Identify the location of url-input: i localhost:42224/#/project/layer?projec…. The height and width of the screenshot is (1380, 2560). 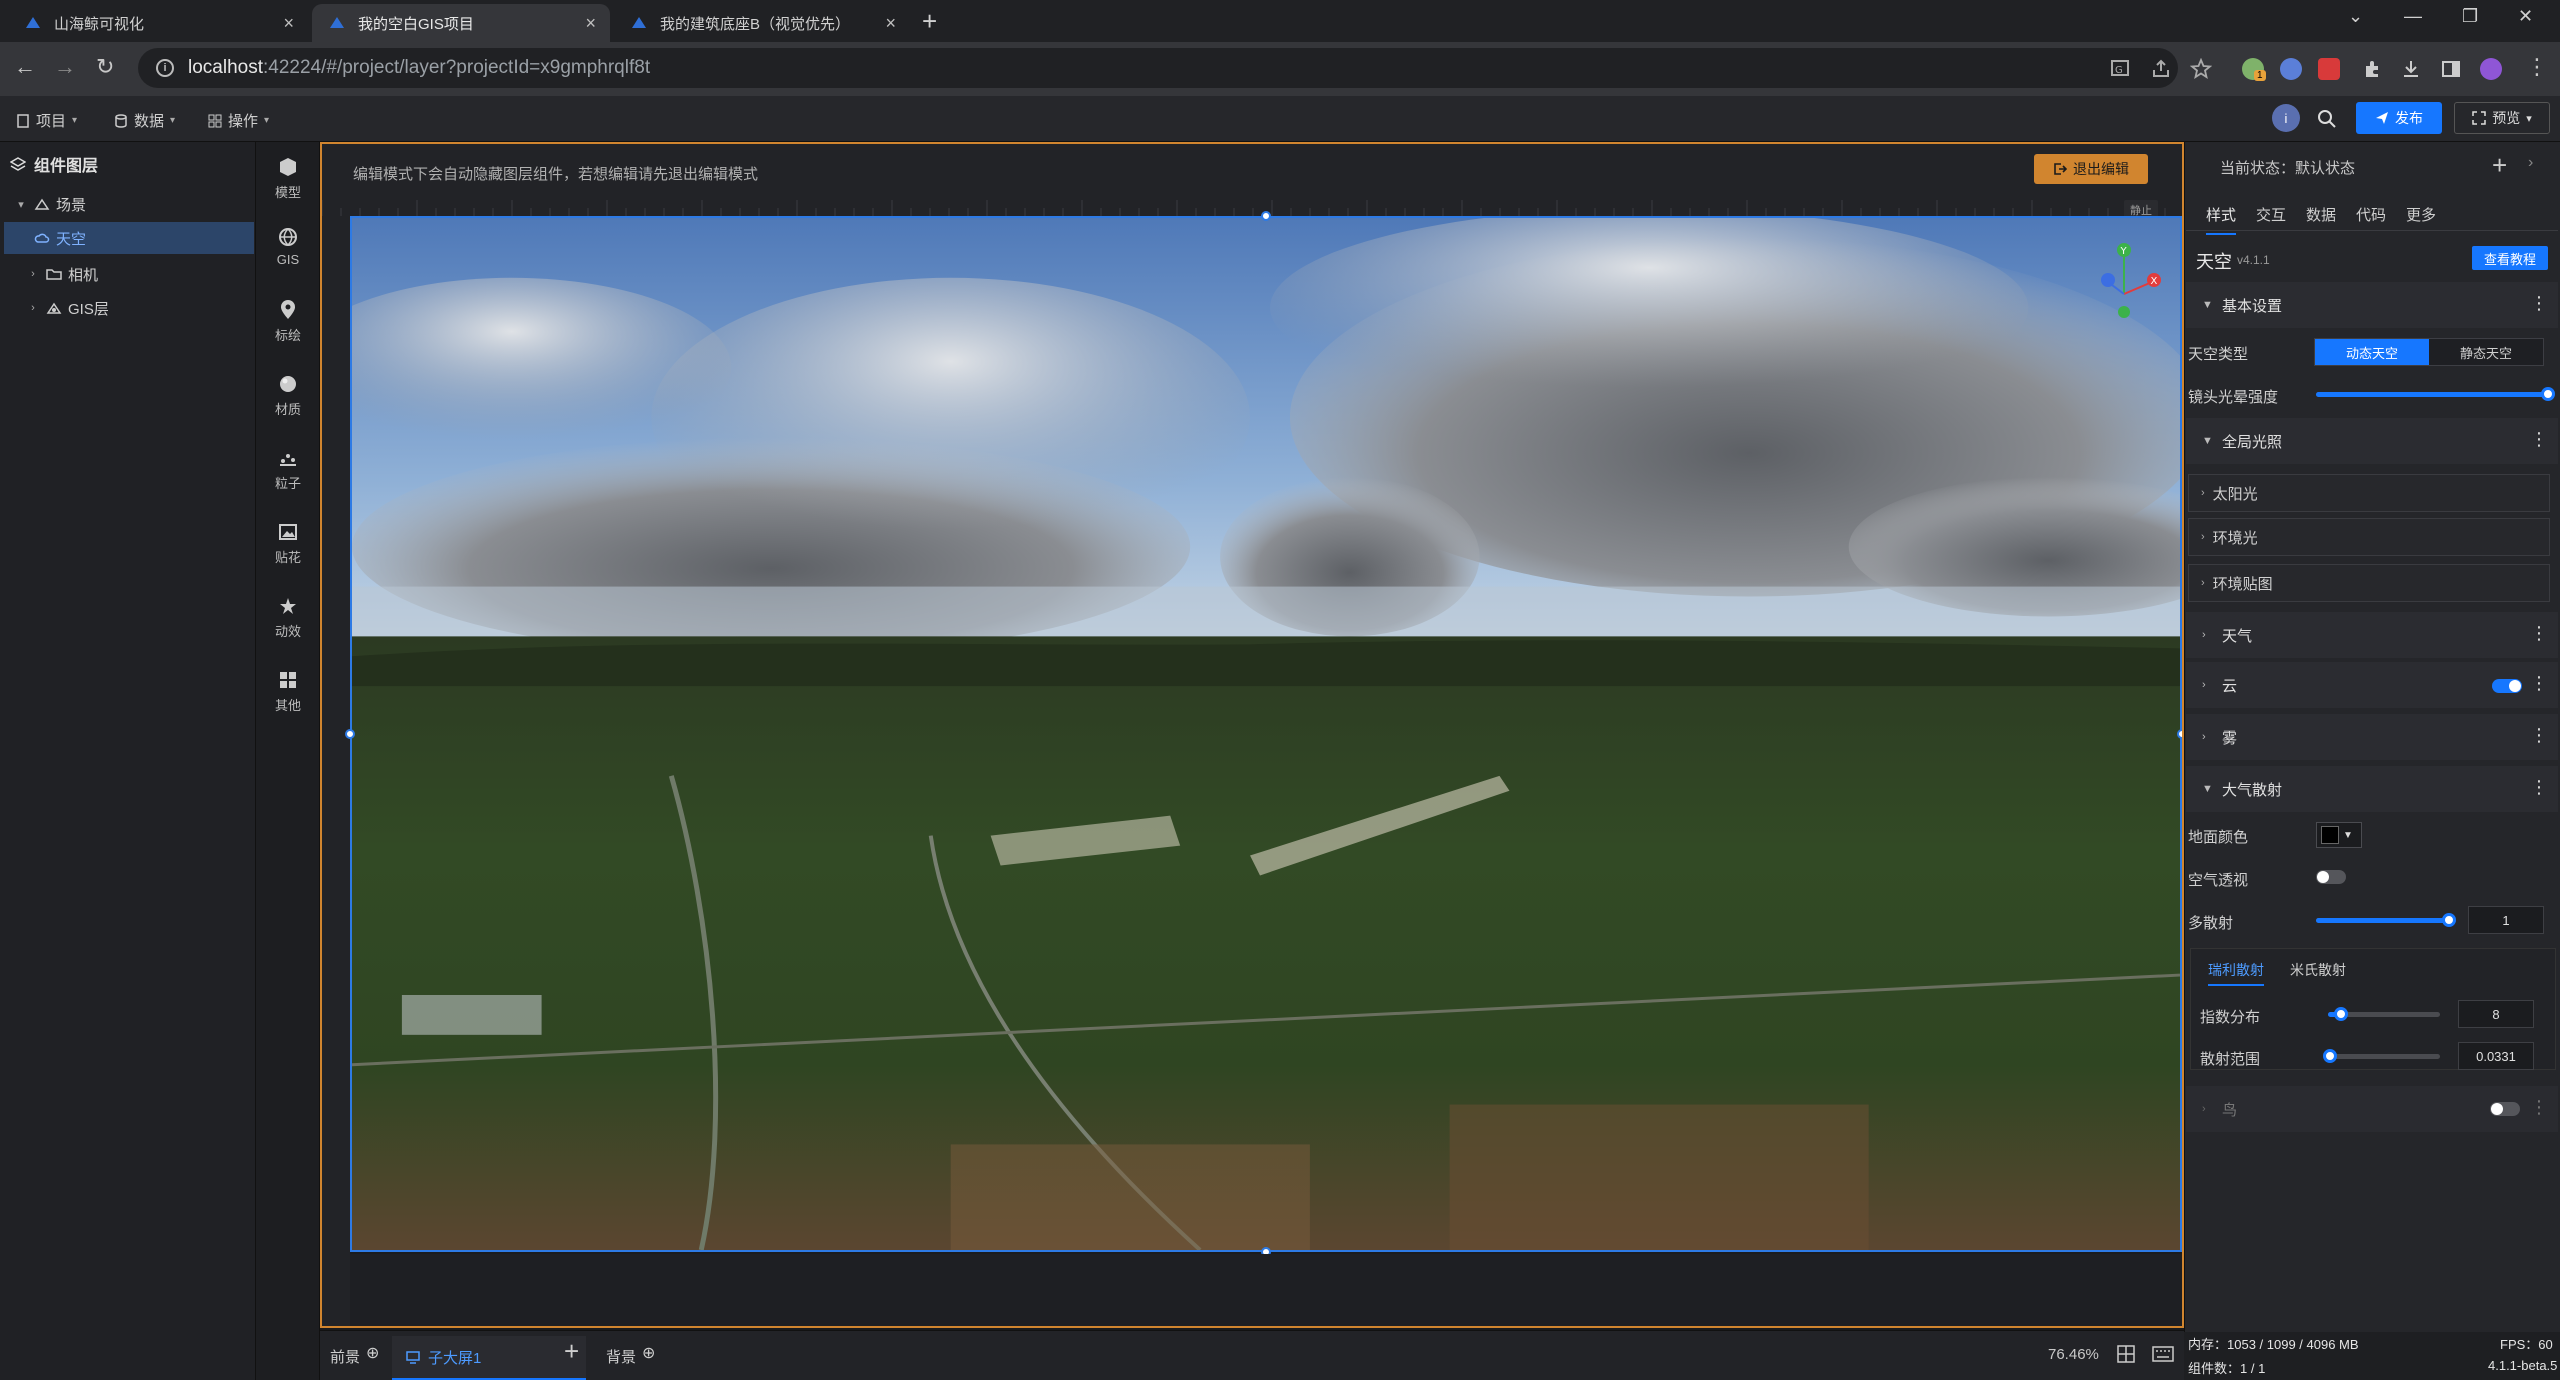
(1158, 68).